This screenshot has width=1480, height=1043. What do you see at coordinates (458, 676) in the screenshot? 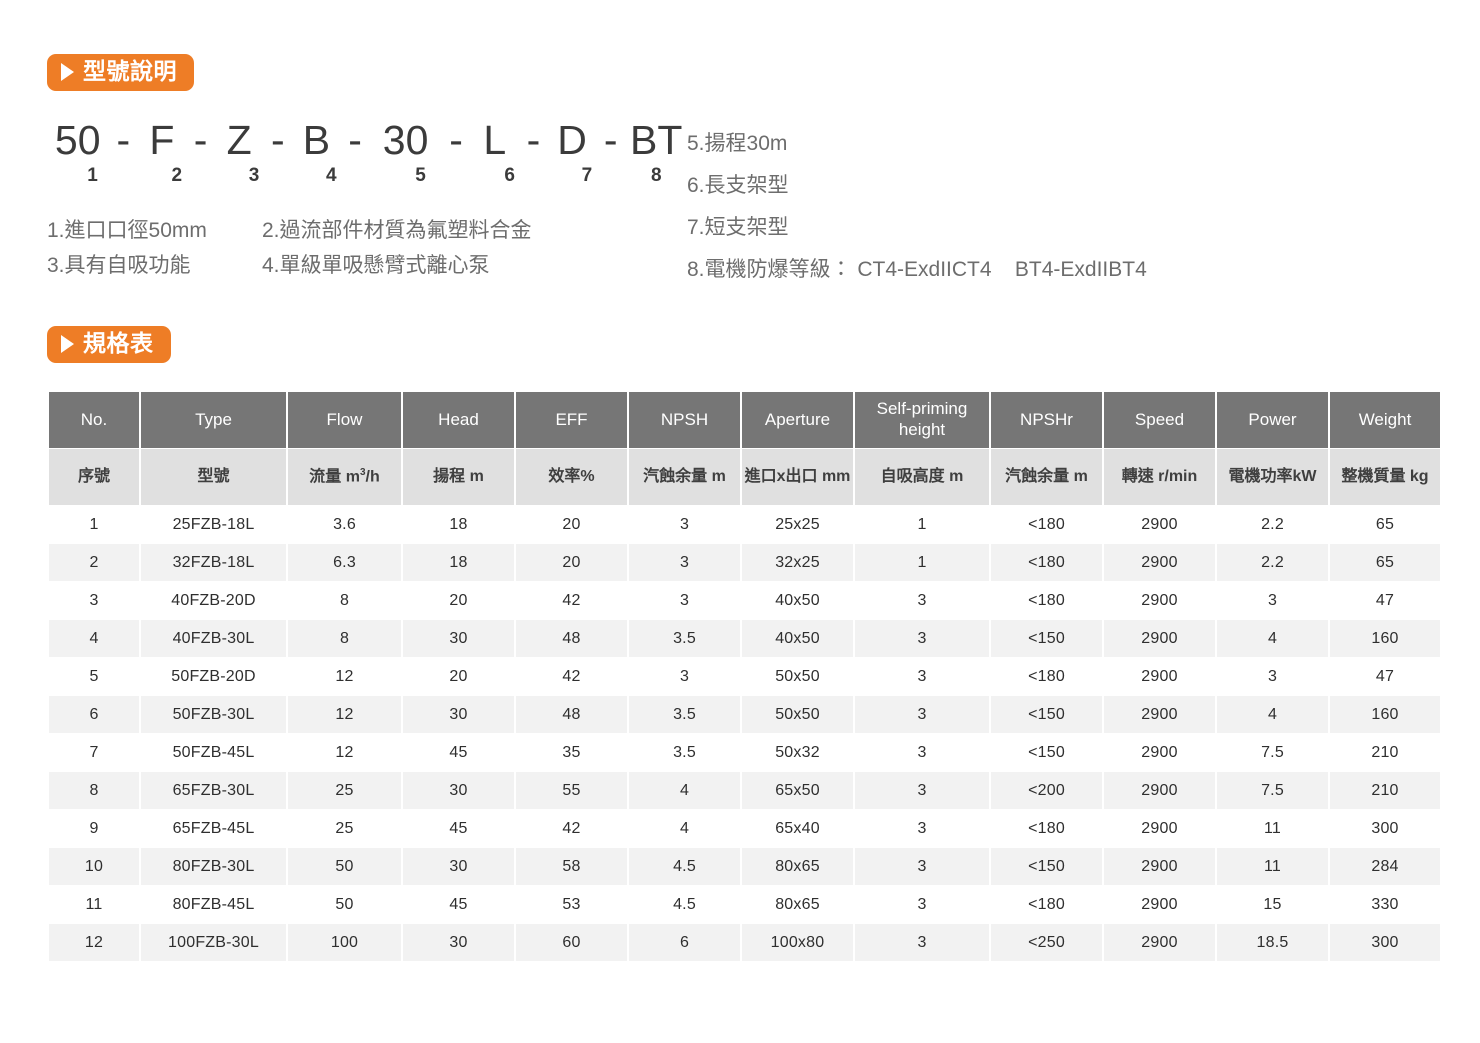
I see `table-cell-head: 20` at bounding box center [458, 676].